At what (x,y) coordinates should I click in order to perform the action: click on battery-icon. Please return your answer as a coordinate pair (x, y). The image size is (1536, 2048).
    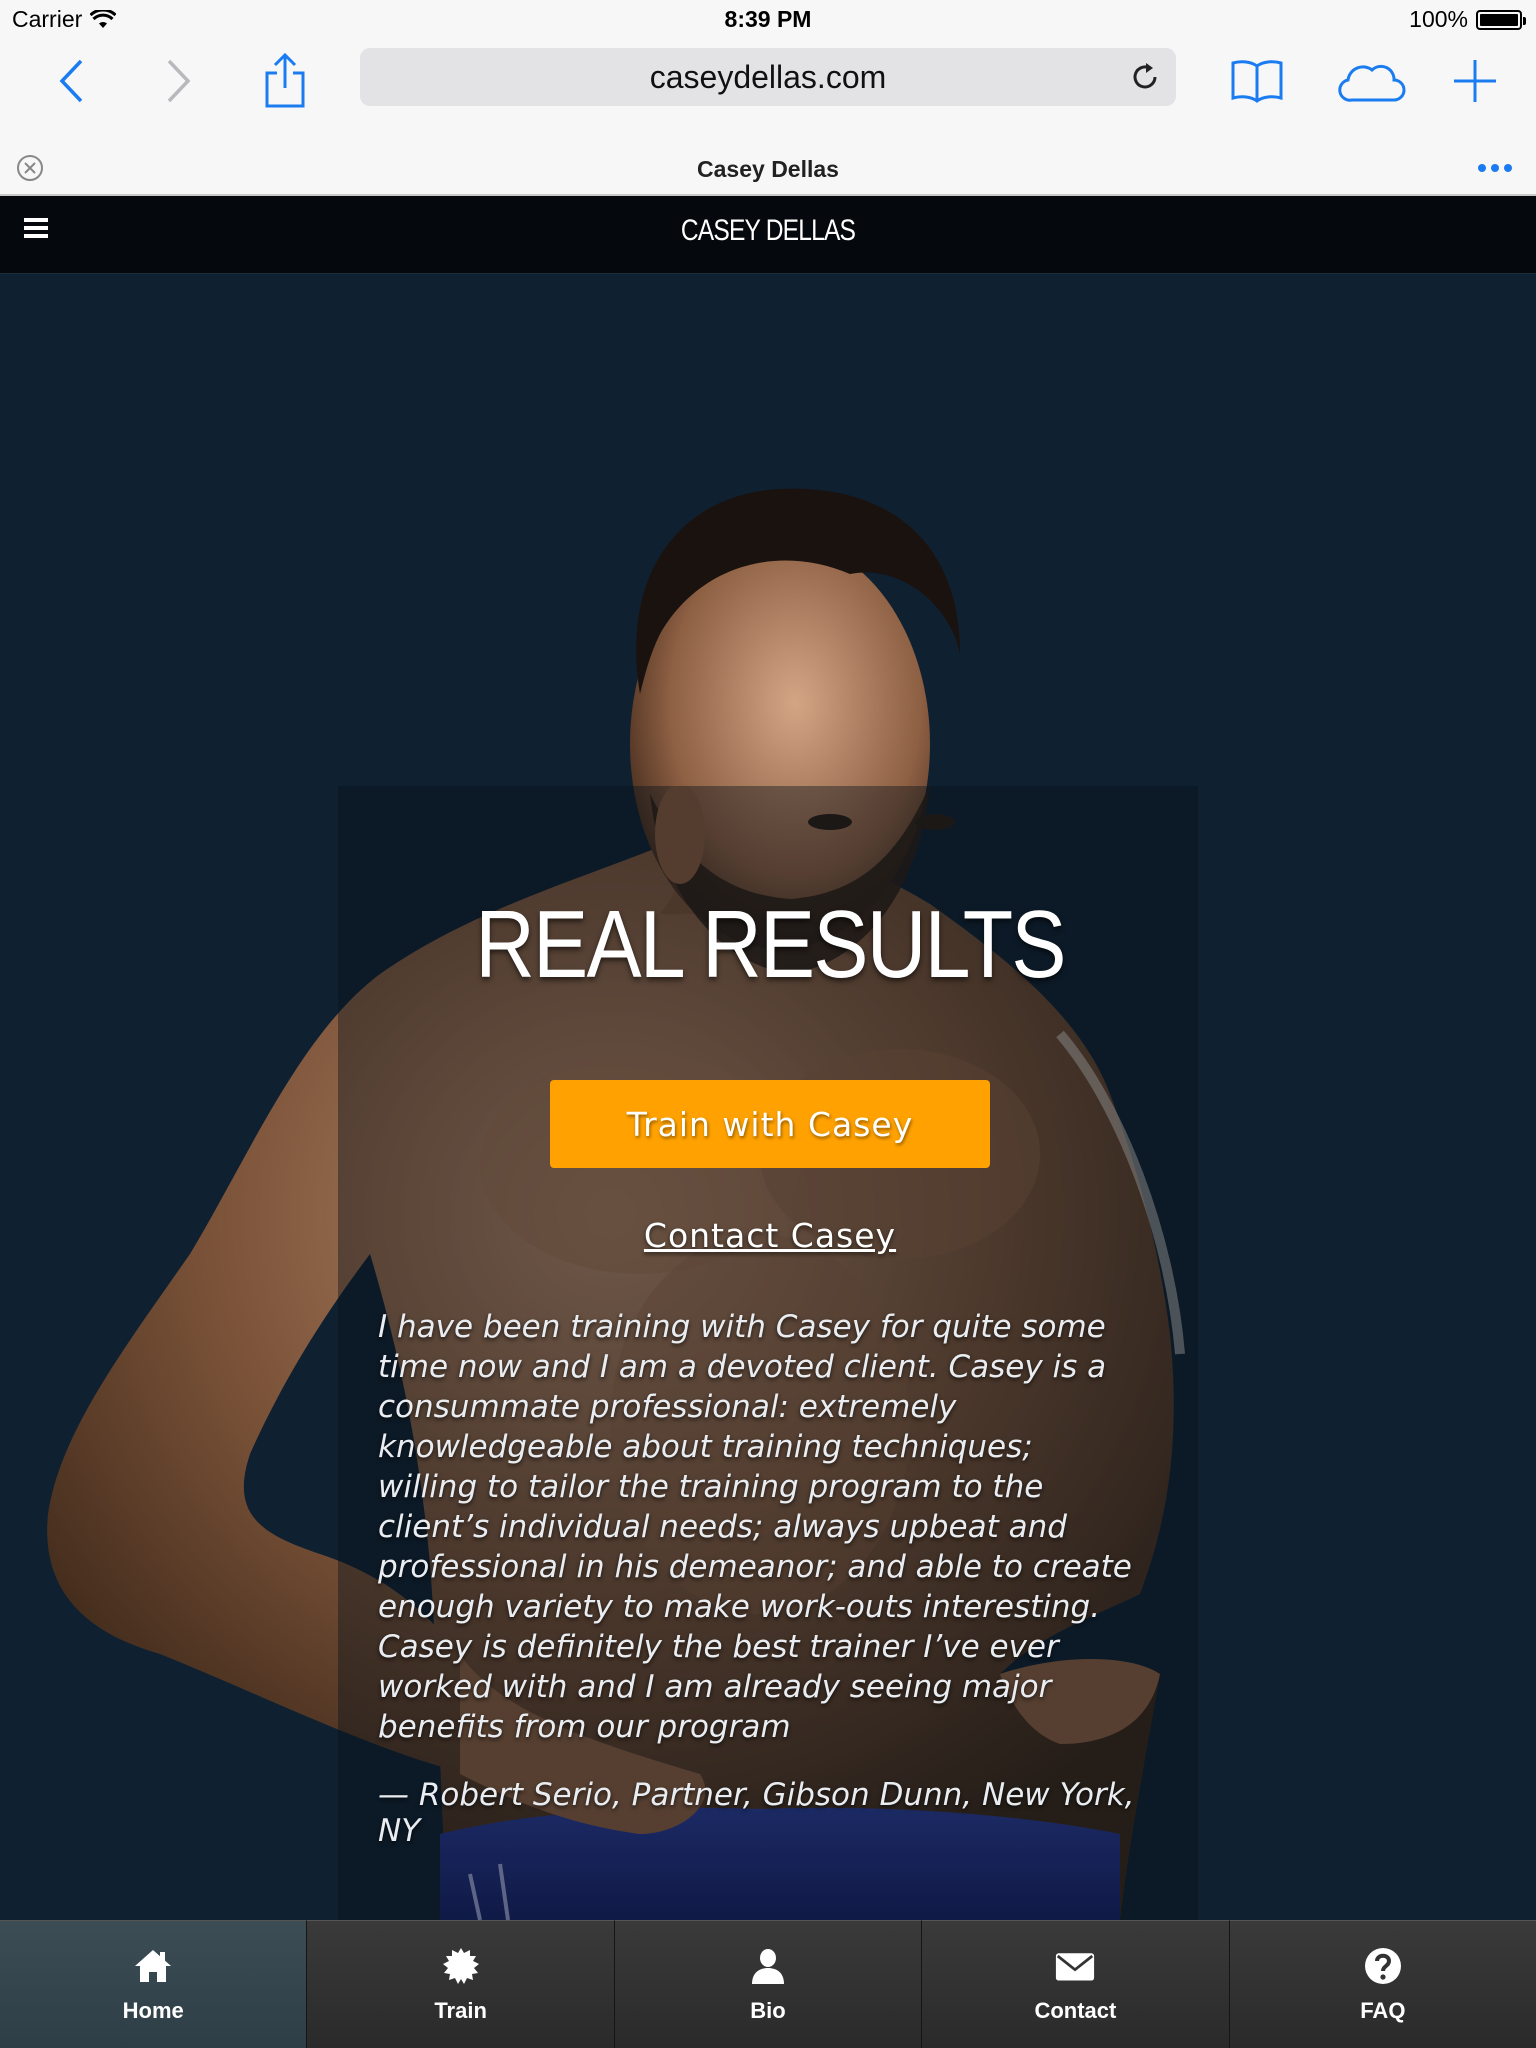
    Looking at the image, I should click on (1501, 19).